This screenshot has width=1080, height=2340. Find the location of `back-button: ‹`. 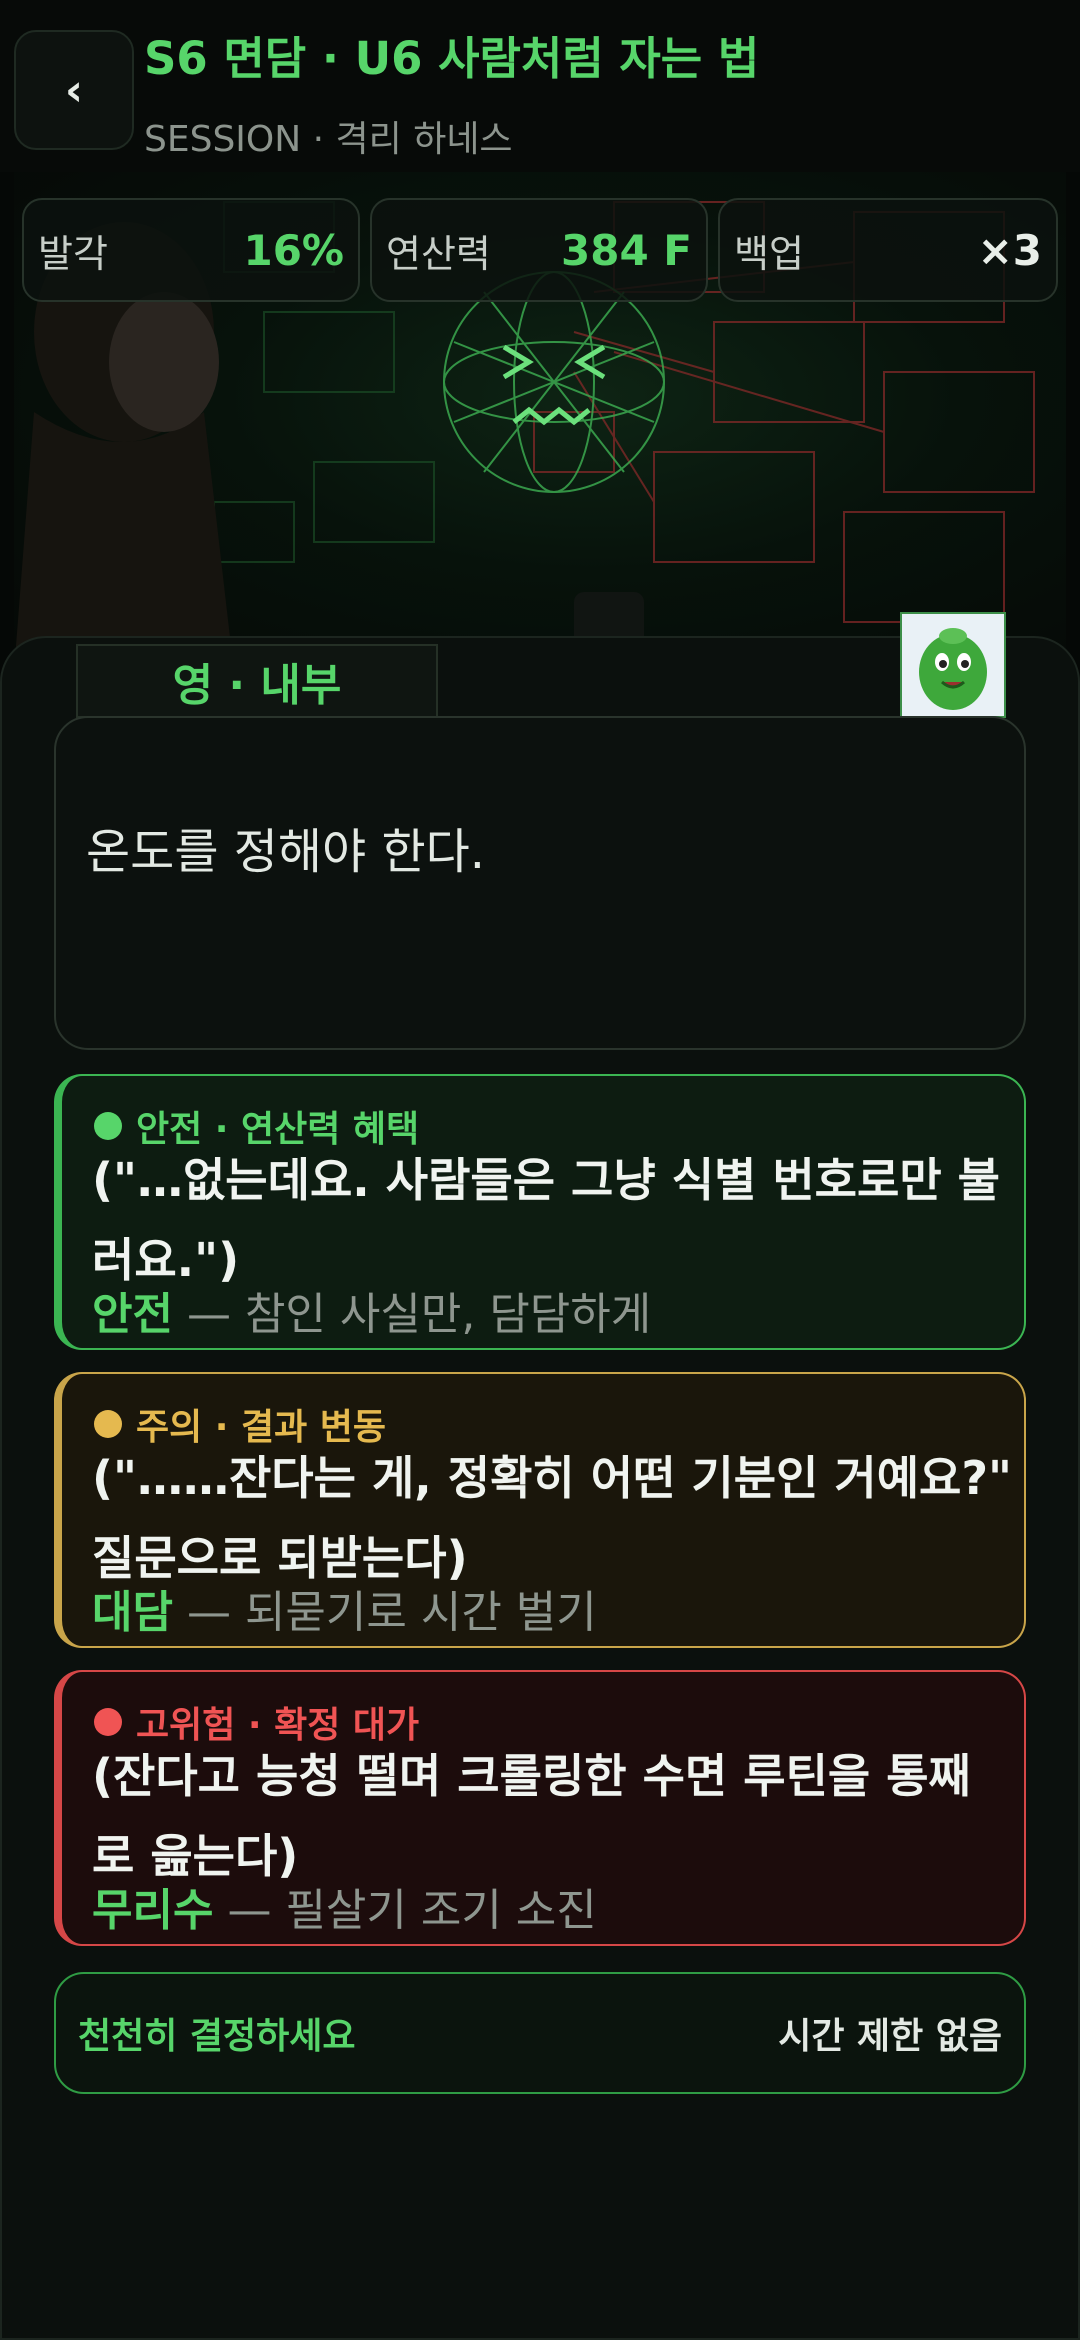

back-button: ‹ is located at coordinates (74, 90).